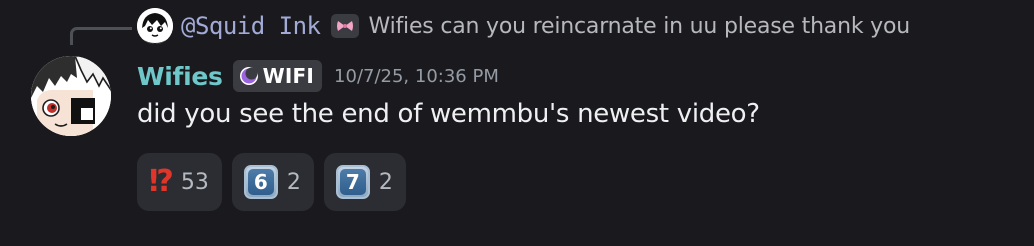  Describe the element at coordinates (288, 76) in the screenshot. I see `role-label: WIFI` at that location.